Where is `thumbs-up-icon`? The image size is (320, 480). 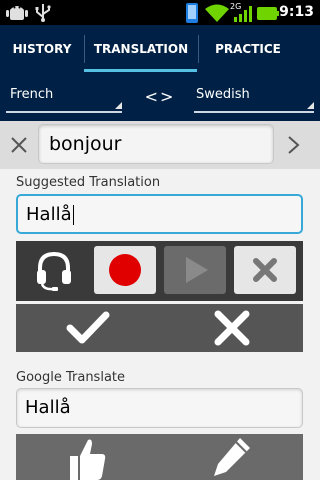
thumbs-up-icon is located at coordinates (87, 459).